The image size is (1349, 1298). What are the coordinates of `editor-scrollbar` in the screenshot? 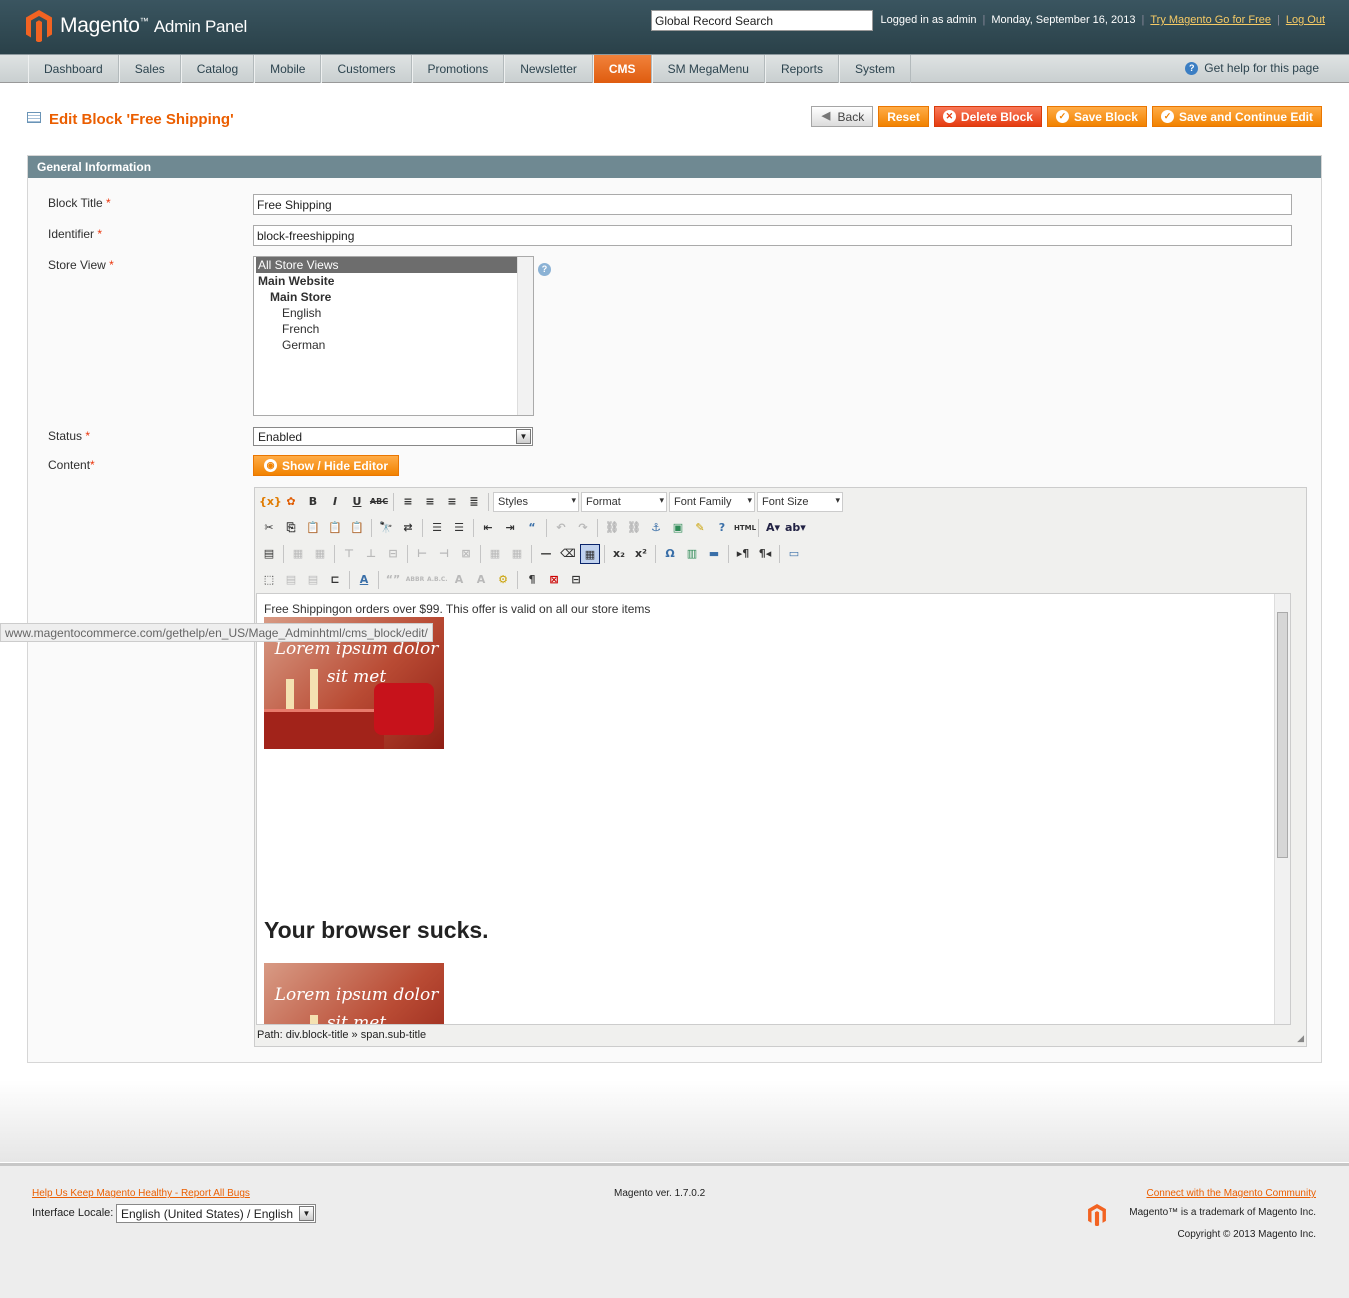 It's located at (1282, 809).